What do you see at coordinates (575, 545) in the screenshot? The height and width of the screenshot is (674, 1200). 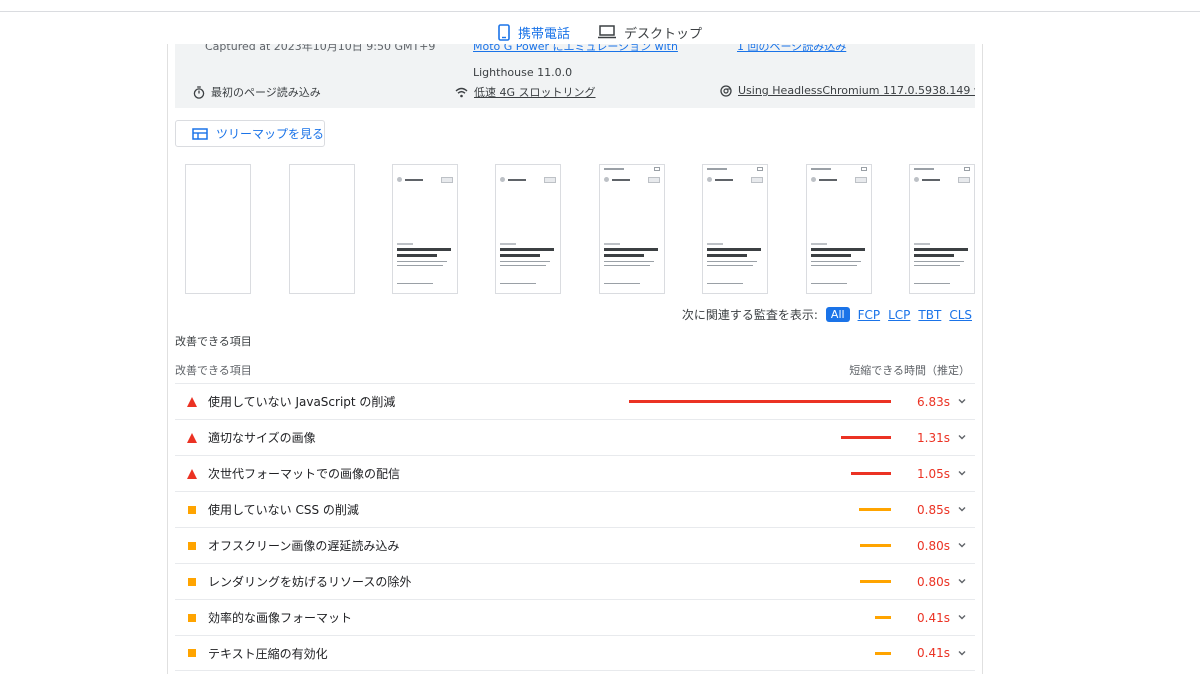 I see `audit-row: オフスクリーン画像の遅延読み込み 0.80s` at bounding box center [575, 545].